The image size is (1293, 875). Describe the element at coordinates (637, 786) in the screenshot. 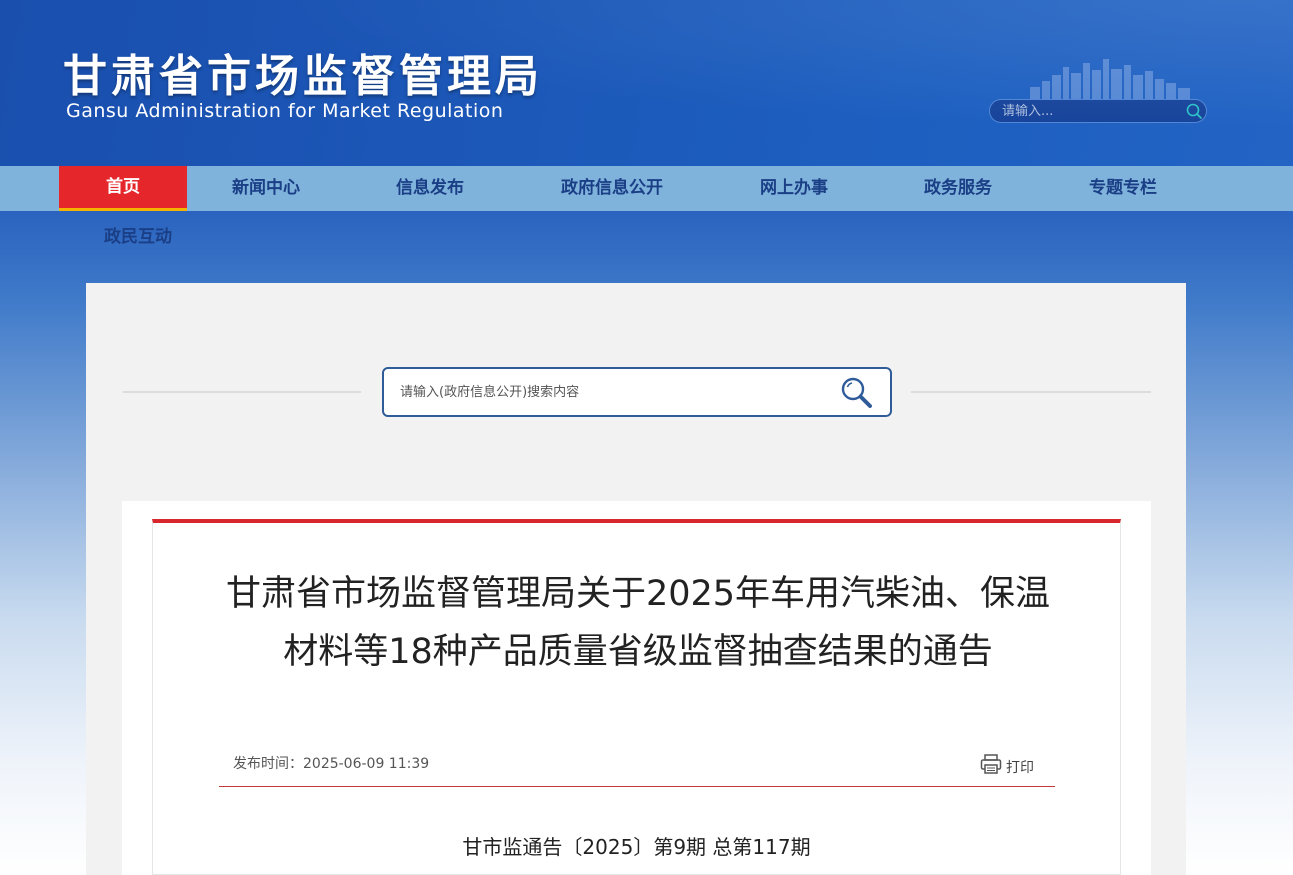

I see `meta-divider` at that location.